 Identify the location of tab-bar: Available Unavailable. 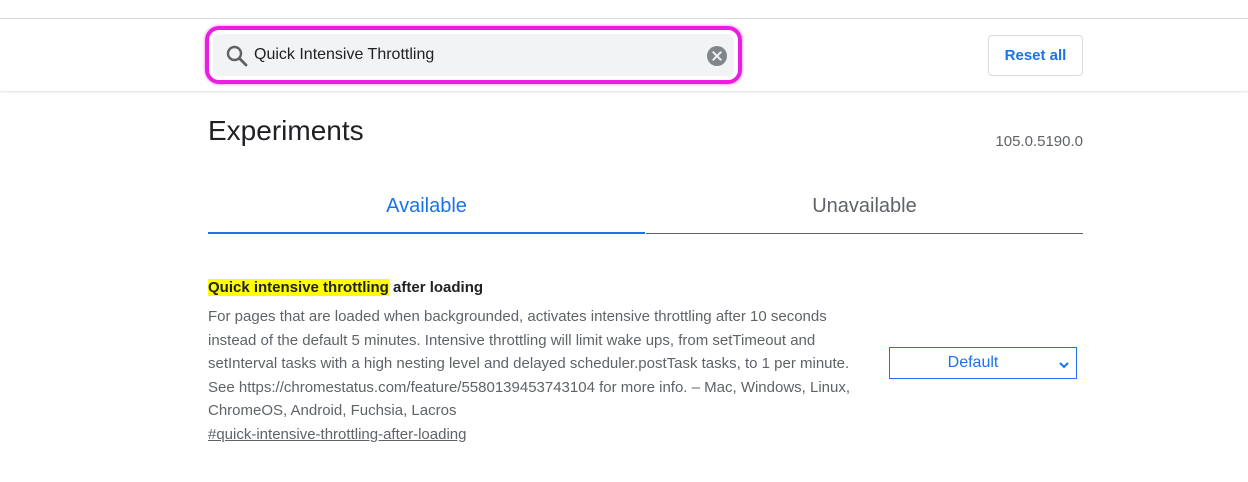
(645, 207).